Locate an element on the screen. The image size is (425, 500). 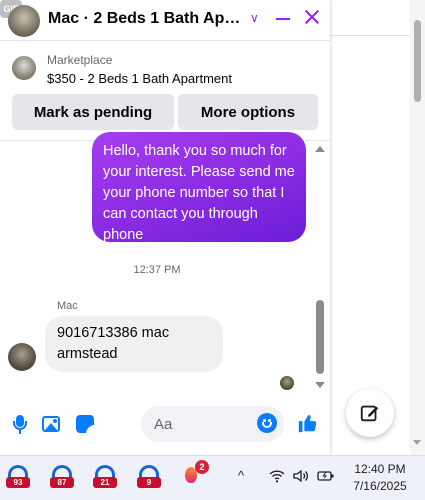
thumbs-up-icon is located at coordinates (308, 423).